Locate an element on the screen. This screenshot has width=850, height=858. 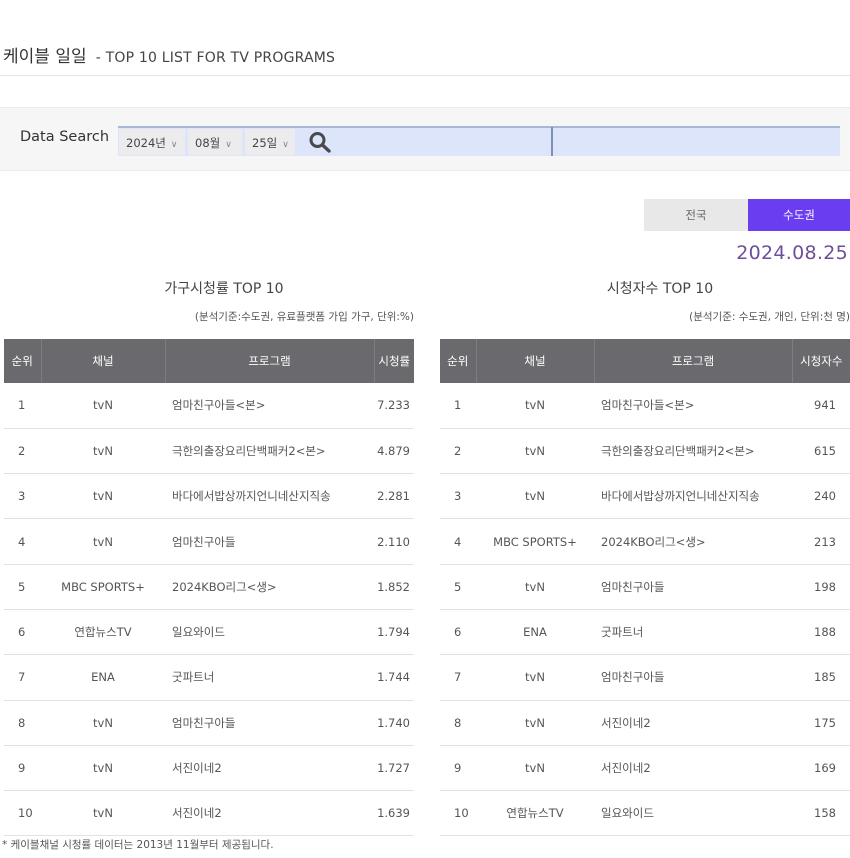
table-row: 2 tvN 극한의출장요리단백패커2<본> 4.879 is located at coordinates (209, 451).